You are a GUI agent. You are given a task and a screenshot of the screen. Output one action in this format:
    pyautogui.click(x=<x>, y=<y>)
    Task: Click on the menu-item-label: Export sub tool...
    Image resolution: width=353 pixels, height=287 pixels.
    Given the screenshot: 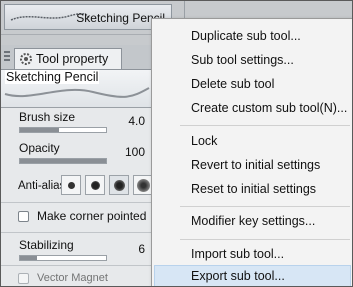 What is the action you would take?
    pyautogui.click(x=238, y=276)
    